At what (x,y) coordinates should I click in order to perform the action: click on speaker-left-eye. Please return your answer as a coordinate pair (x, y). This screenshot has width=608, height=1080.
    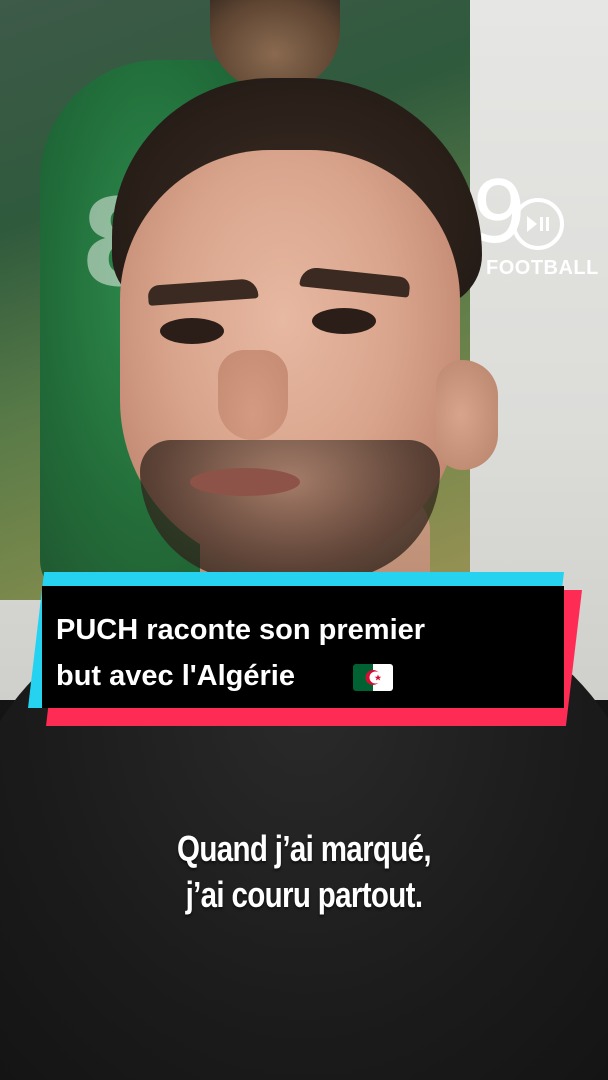
    Looking at the image, I should click on (192, 331).